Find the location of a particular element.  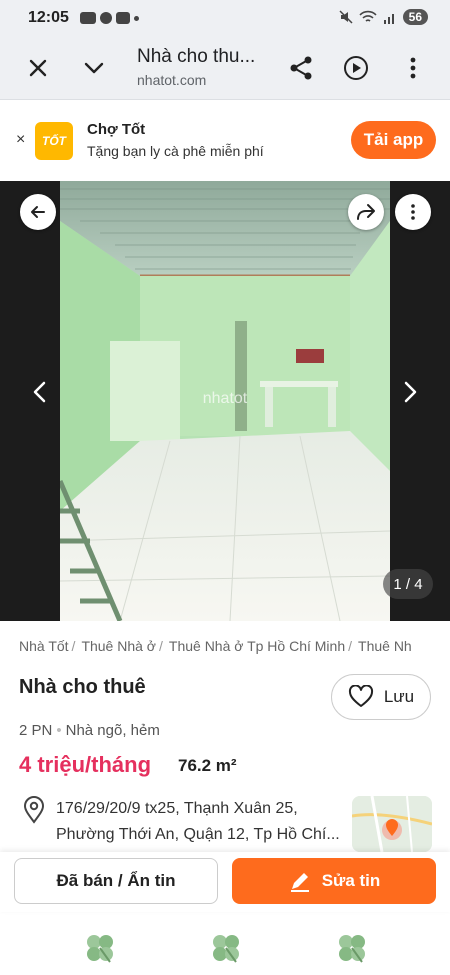

breadcrumb-item: Thuê Nhà ở Tp Hồ Chí Minh is located at coordinates (257, 646).